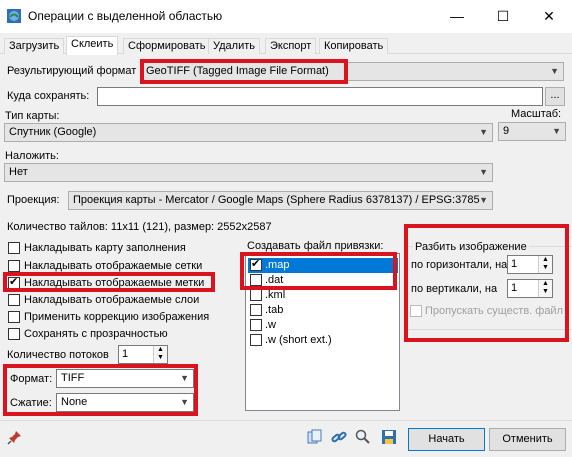 This screenshot has height=457, width=572. What do you see at coordinates (339, 437) in the screenshot?
I see `link-icon` at bounding box center [339, 437].